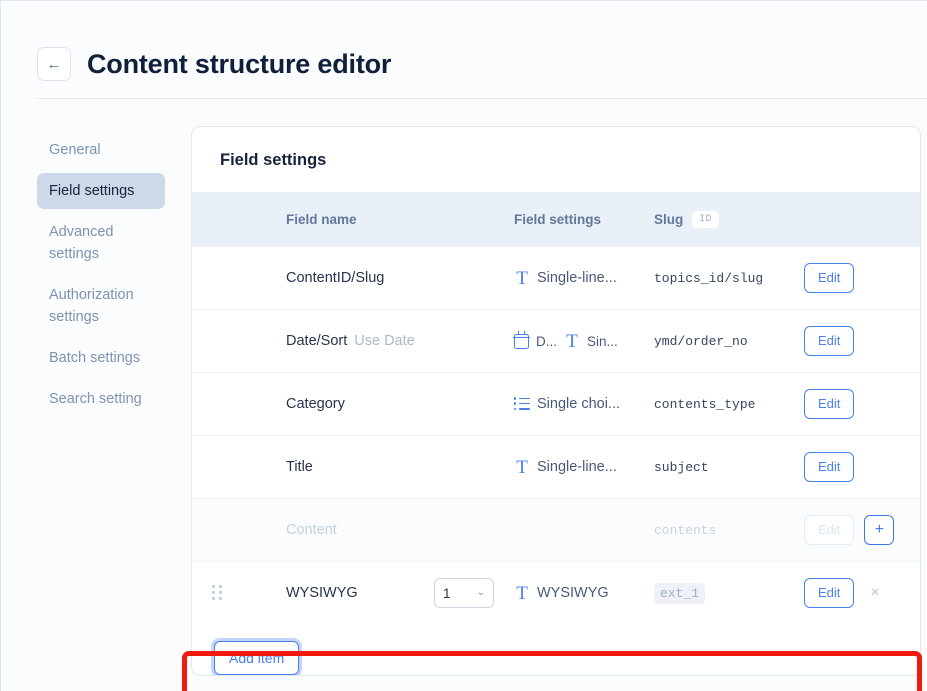  I want to click on field-name-subtext: Use Date, so click(384, 341).